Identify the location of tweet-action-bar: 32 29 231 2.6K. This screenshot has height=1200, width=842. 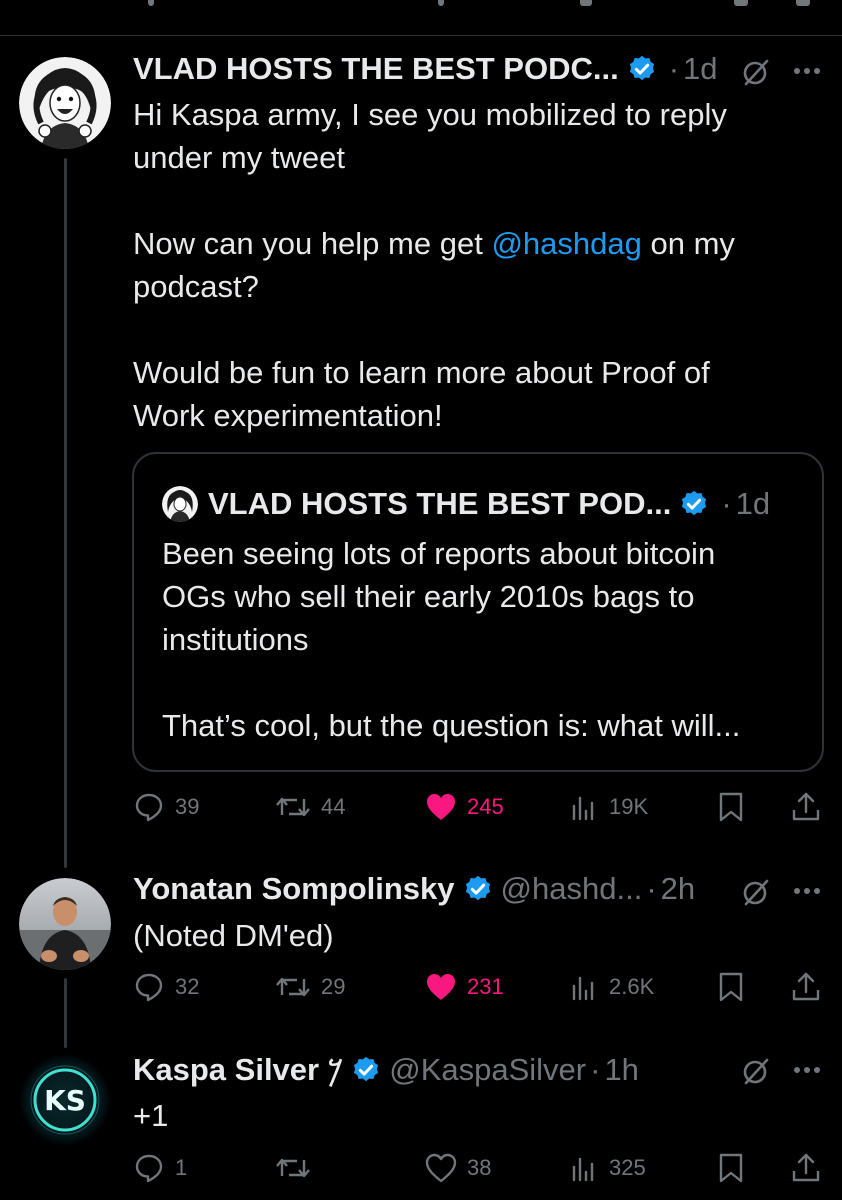
(479, 987).